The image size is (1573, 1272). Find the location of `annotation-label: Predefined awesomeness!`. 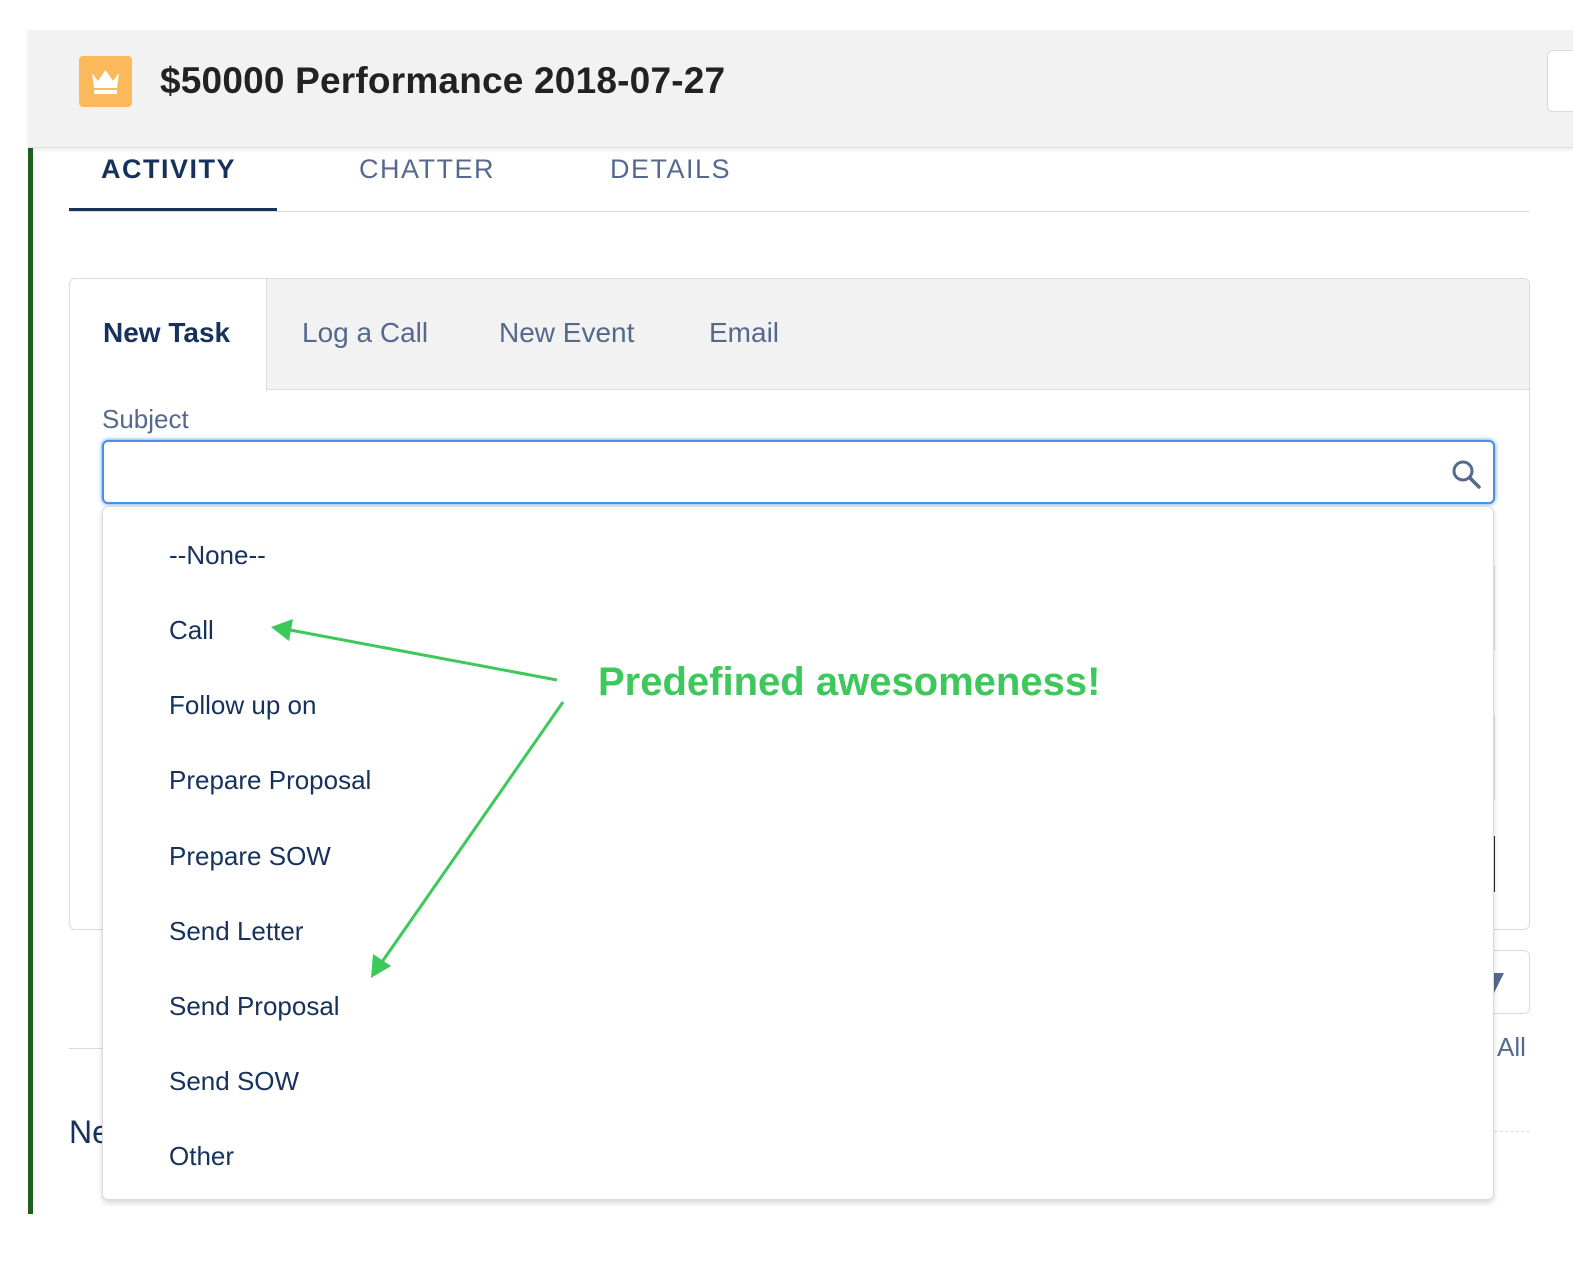

annotation-label: Predefined awesomeness! is located at coordinates (849, 682).